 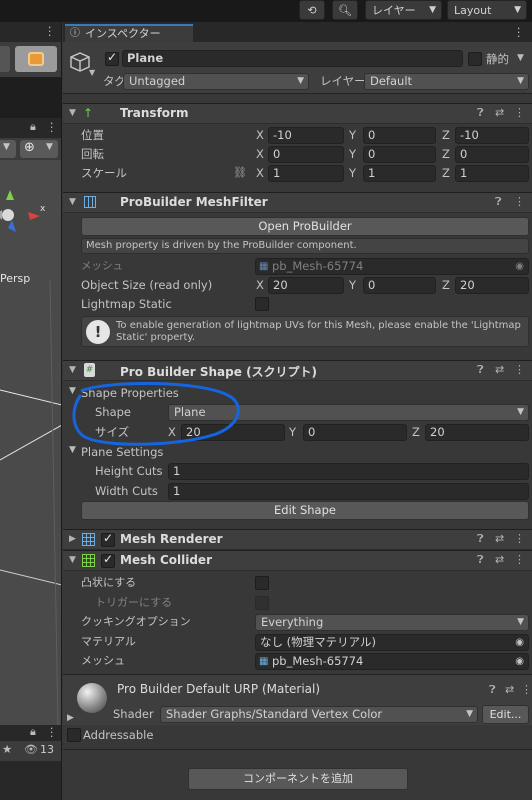 What do you see at coordinates (348, 491) in the screenshot?
I see `width-cuts-field: 1` at bounding box center [348, 491].